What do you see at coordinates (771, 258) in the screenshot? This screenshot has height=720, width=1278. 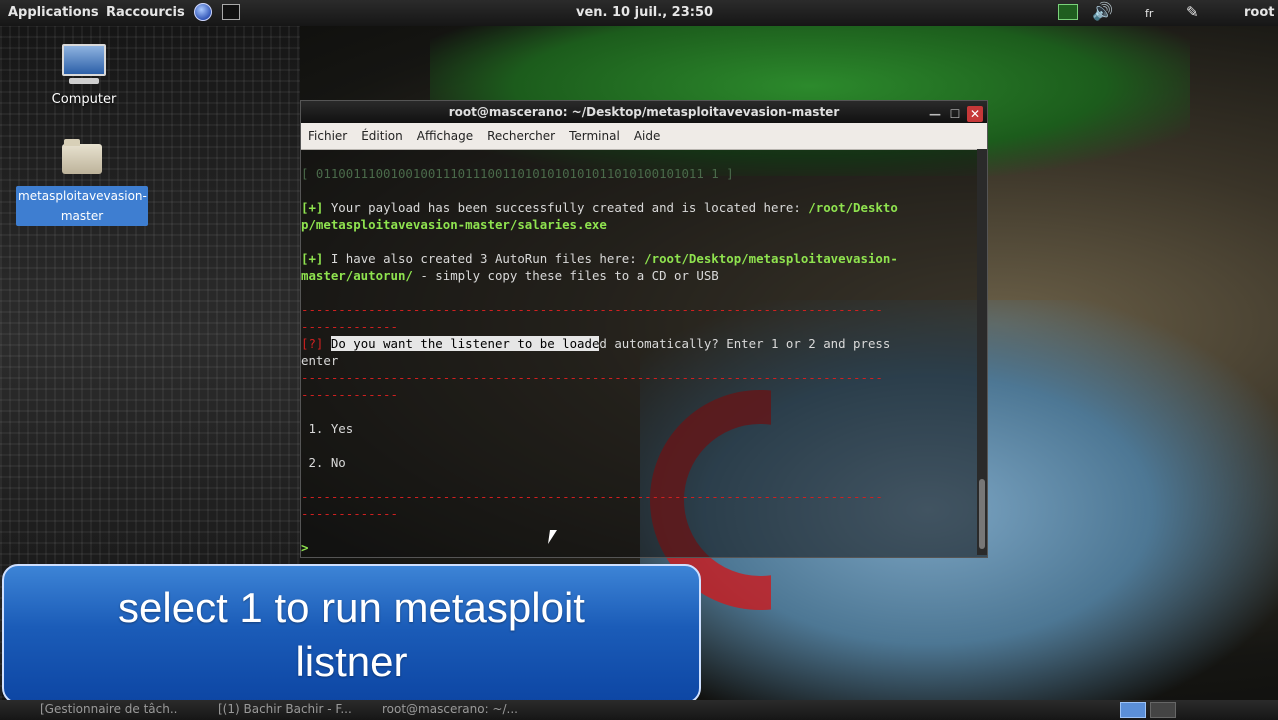 I see `autorun-path-a: /root/Desktop/metasploitavevasion-` at bounding box center [771, 258].